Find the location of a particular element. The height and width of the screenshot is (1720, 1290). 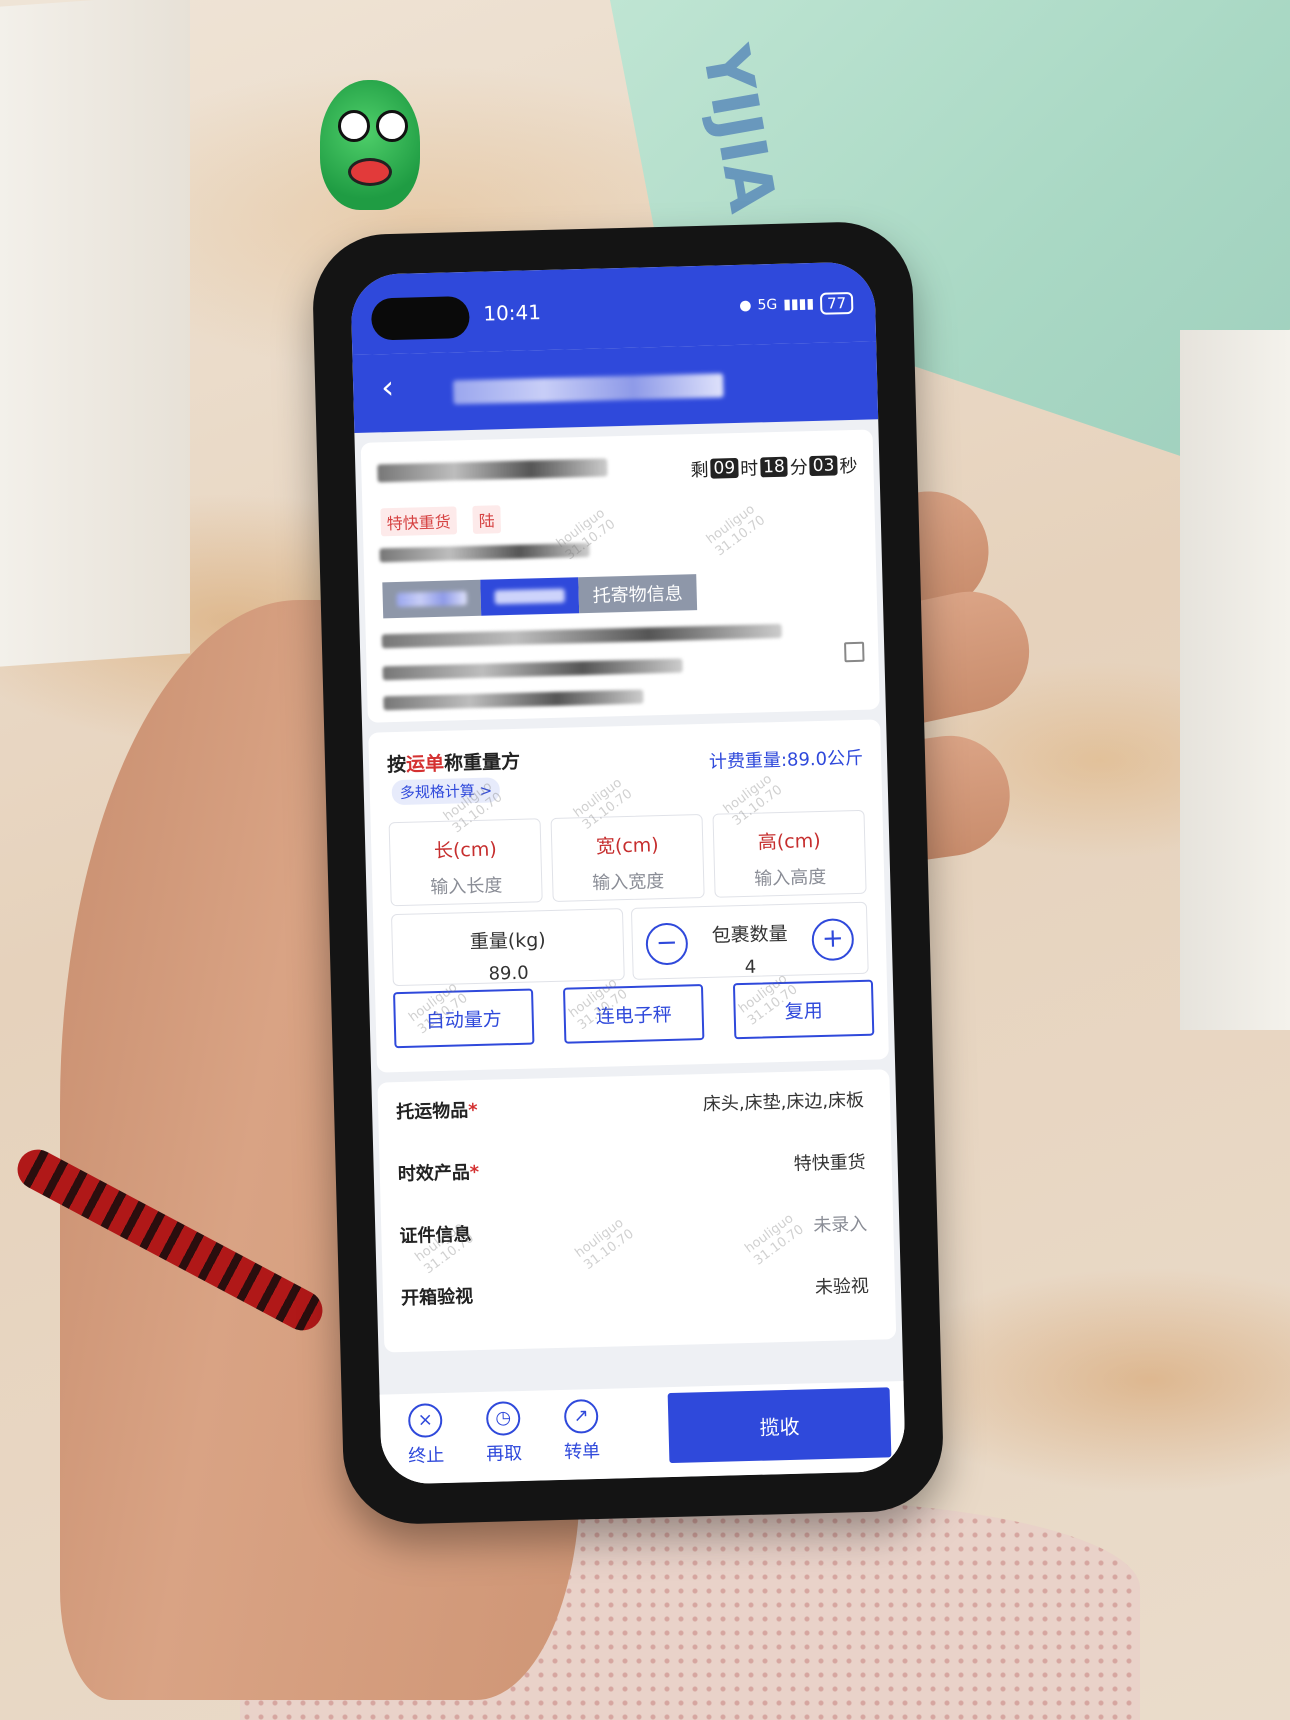

length-field: 长(cm) 输入长度 is located at coordinates (465, 862).